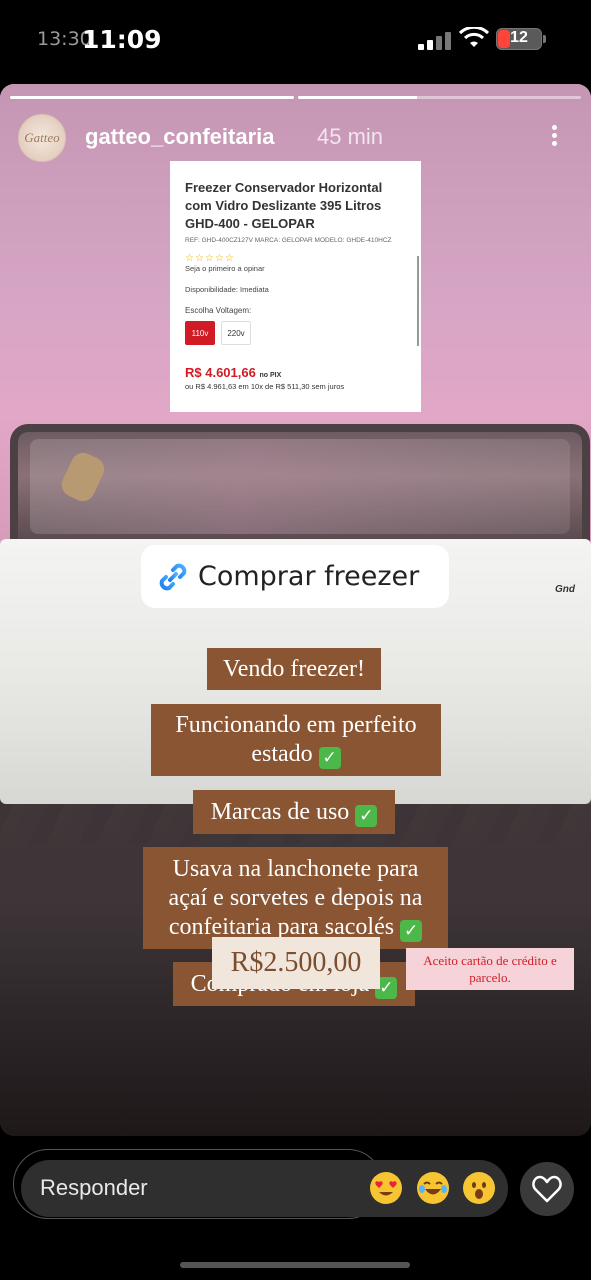  Describe the element at coordinates (296, 333) in the screenshot. I see `voltage-options: 110v 220v` at that location.